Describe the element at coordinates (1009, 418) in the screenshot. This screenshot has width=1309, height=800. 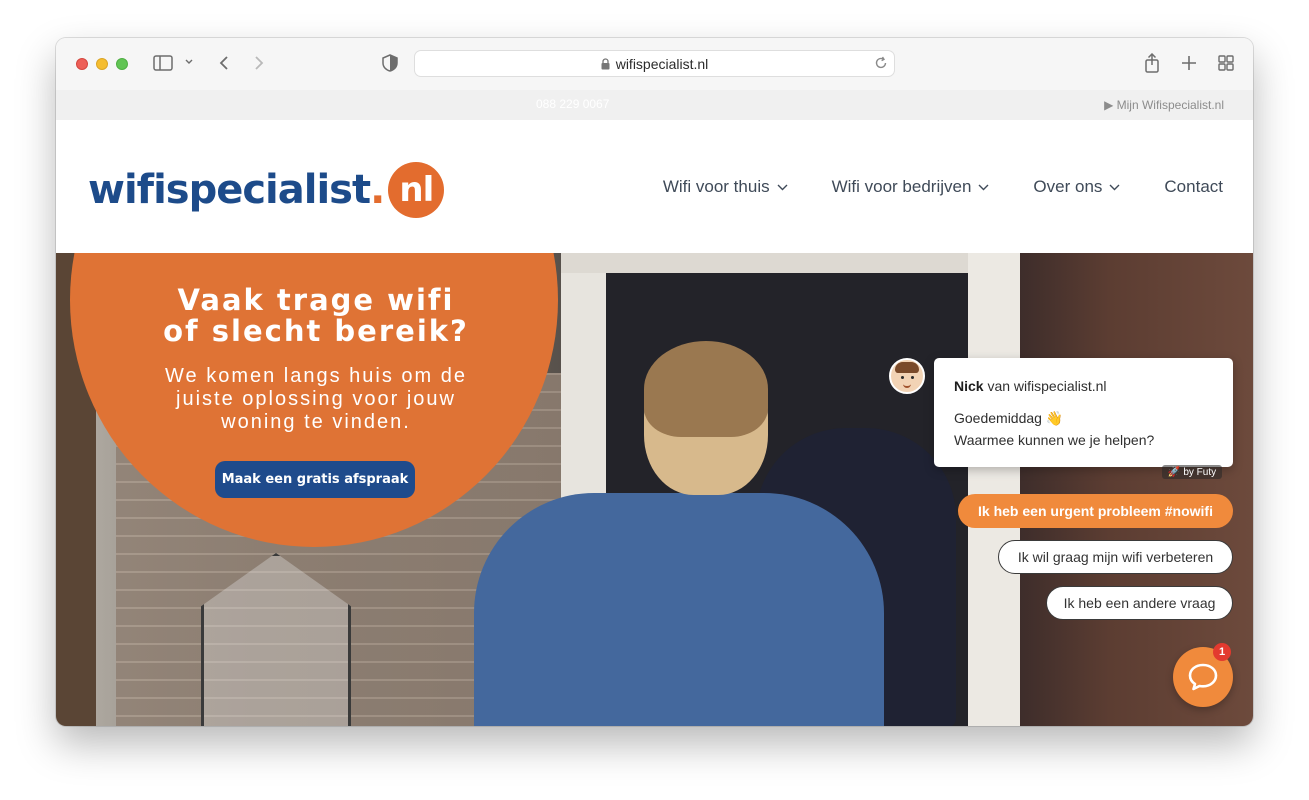
I see `chat-greeting: Goedemiddag 👋` at that location.